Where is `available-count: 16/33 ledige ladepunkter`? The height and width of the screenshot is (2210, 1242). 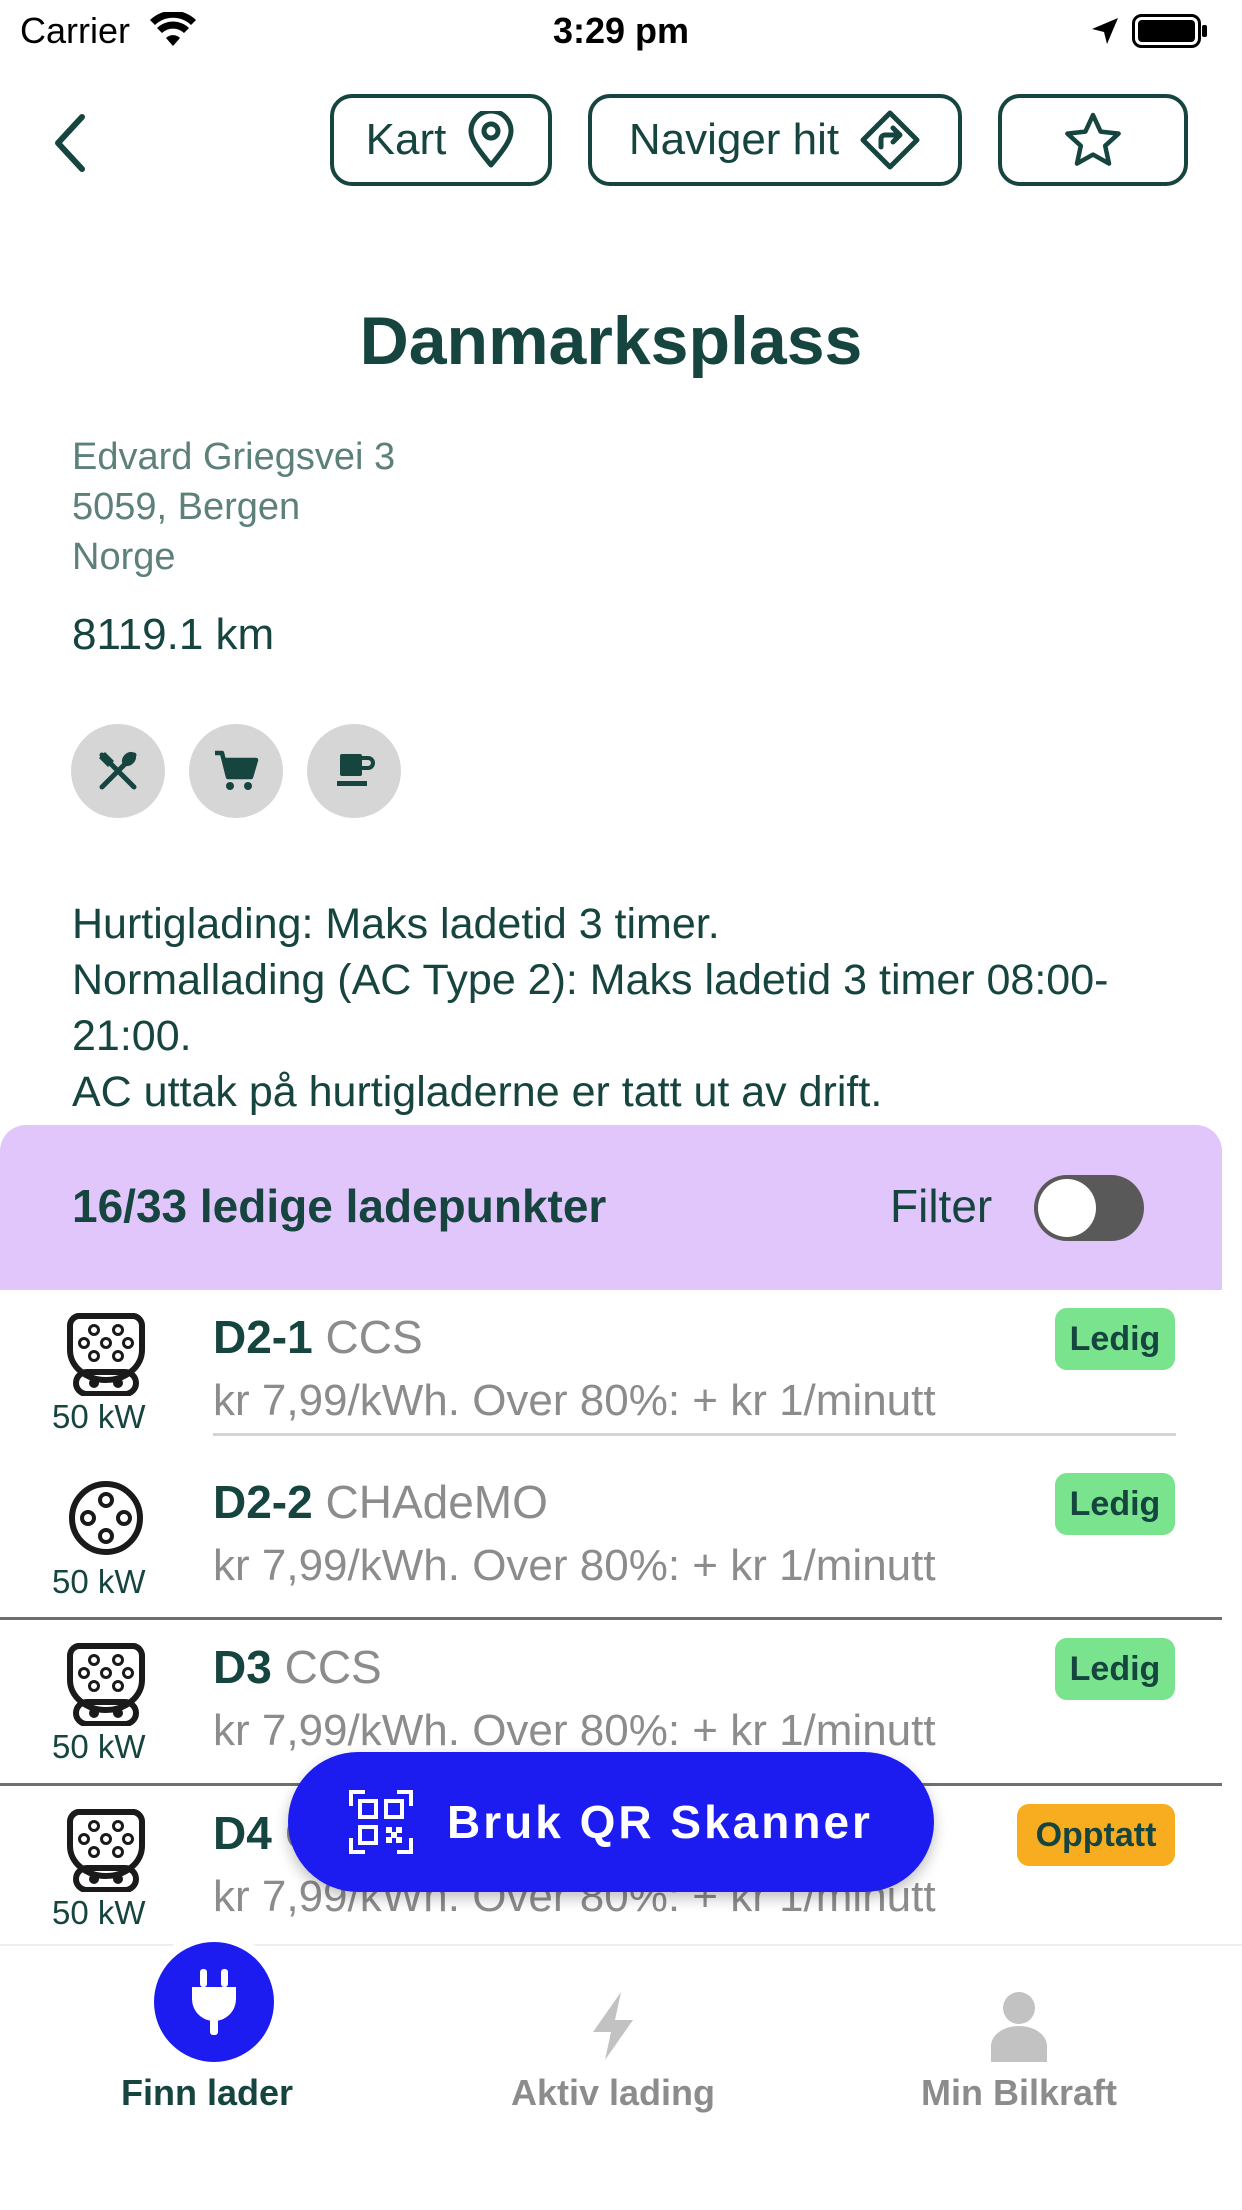
available-count: 16/33 ledige ladepunkter is located at coordinates (339, 1206).